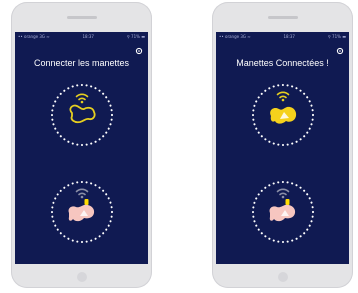 The width and height of the screenshot is (358, 293). I want to click on screen-title: Manettes Connectées !, so click(282, 63).